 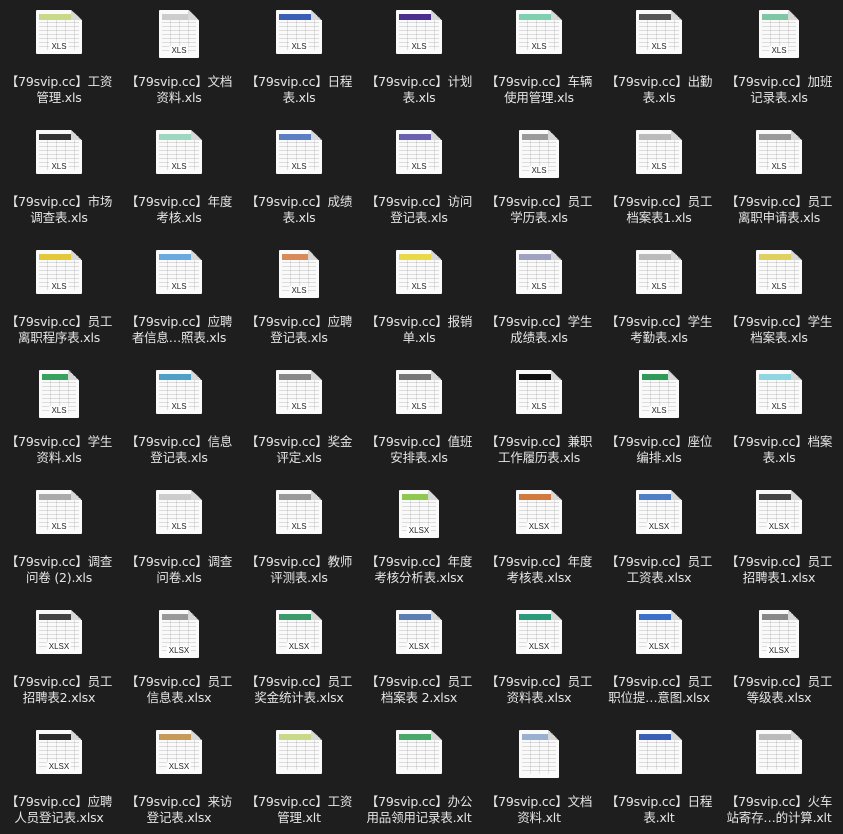 What do you see at coordinates (419, 59) in the screenshot?
I see `file-item: XLS 【79svip.cc】计划 表.xls` at bounding box center [419, 59].